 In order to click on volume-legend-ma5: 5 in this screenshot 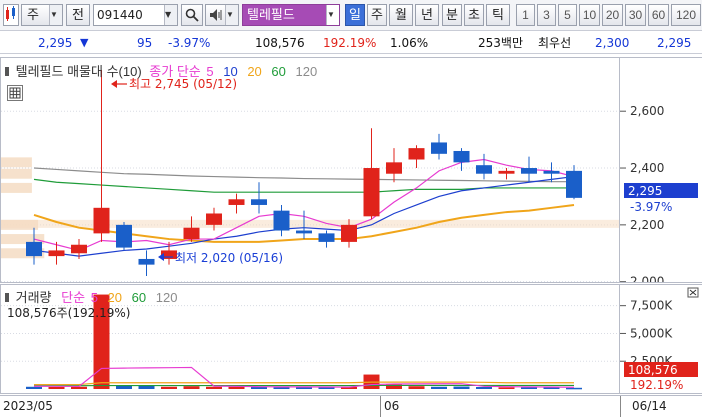, I will do `click(94, 297)`.